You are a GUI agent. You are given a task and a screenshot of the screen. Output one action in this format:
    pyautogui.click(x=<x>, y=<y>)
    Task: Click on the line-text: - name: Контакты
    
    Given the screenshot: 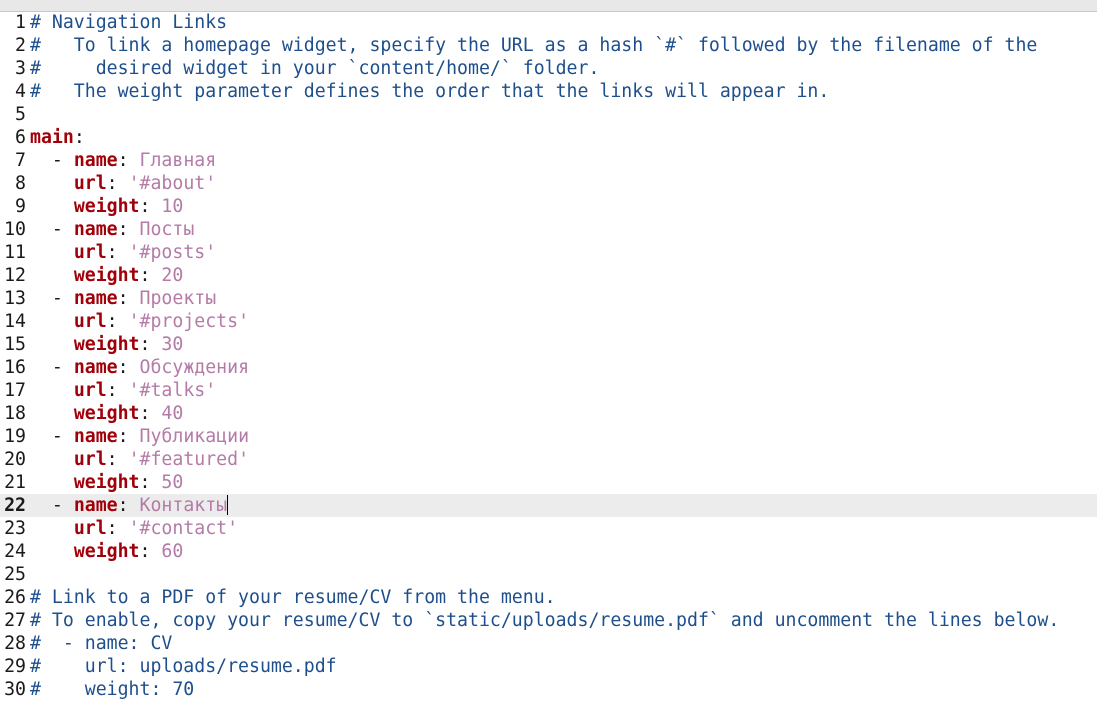 What is the action you would take?
    pyautogui.click(x=129, y=505)
    